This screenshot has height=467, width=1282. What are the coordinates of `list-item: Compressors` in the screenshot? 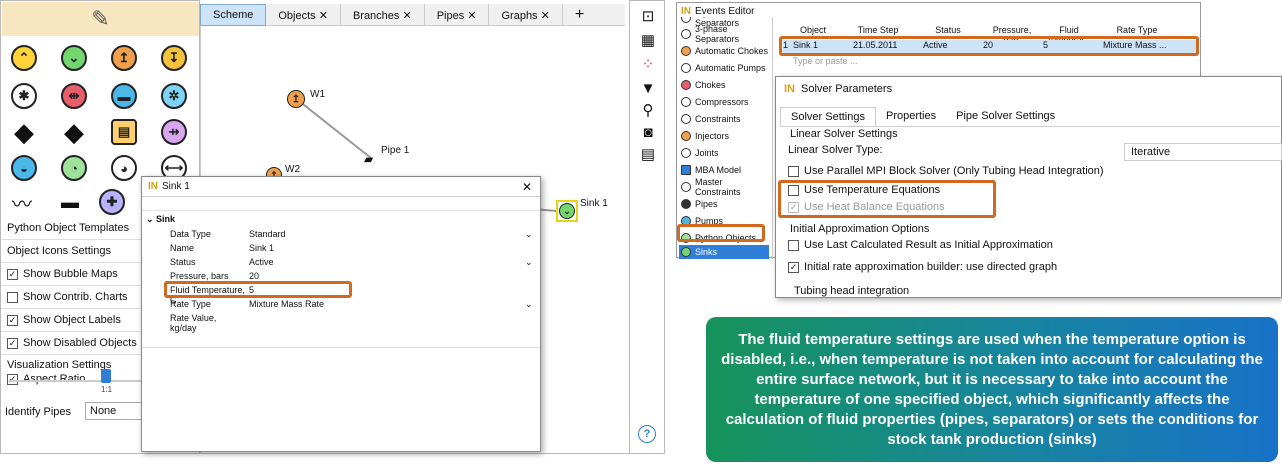 It's located at (724, 102).